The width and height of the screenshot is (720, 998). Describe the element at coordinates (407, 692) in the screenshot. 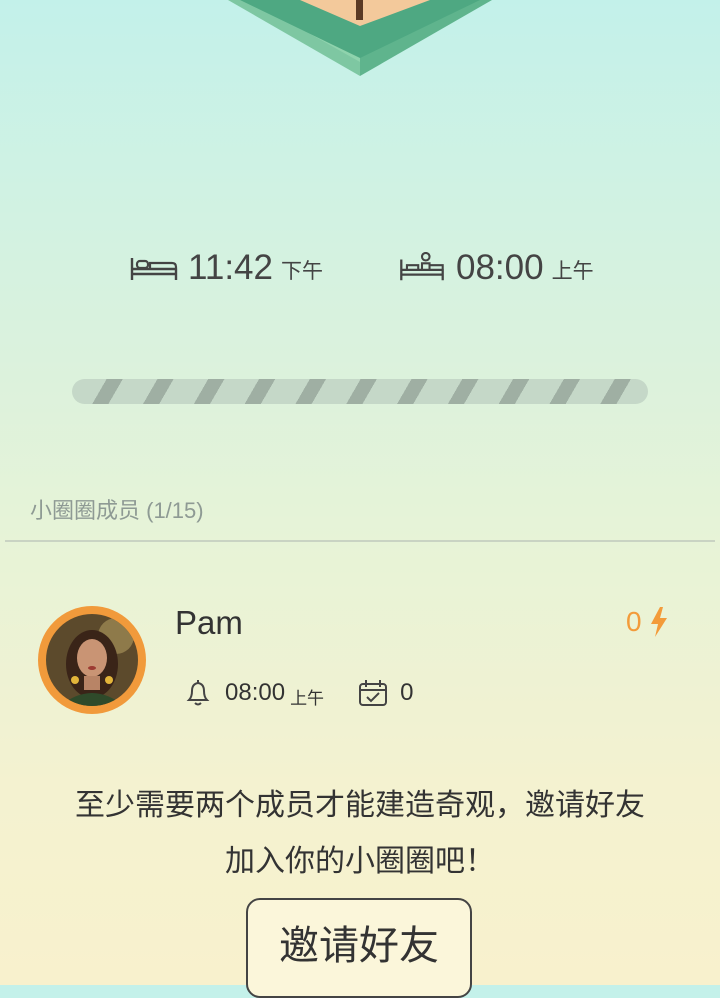

I see `checkin-count: 0` at that location.